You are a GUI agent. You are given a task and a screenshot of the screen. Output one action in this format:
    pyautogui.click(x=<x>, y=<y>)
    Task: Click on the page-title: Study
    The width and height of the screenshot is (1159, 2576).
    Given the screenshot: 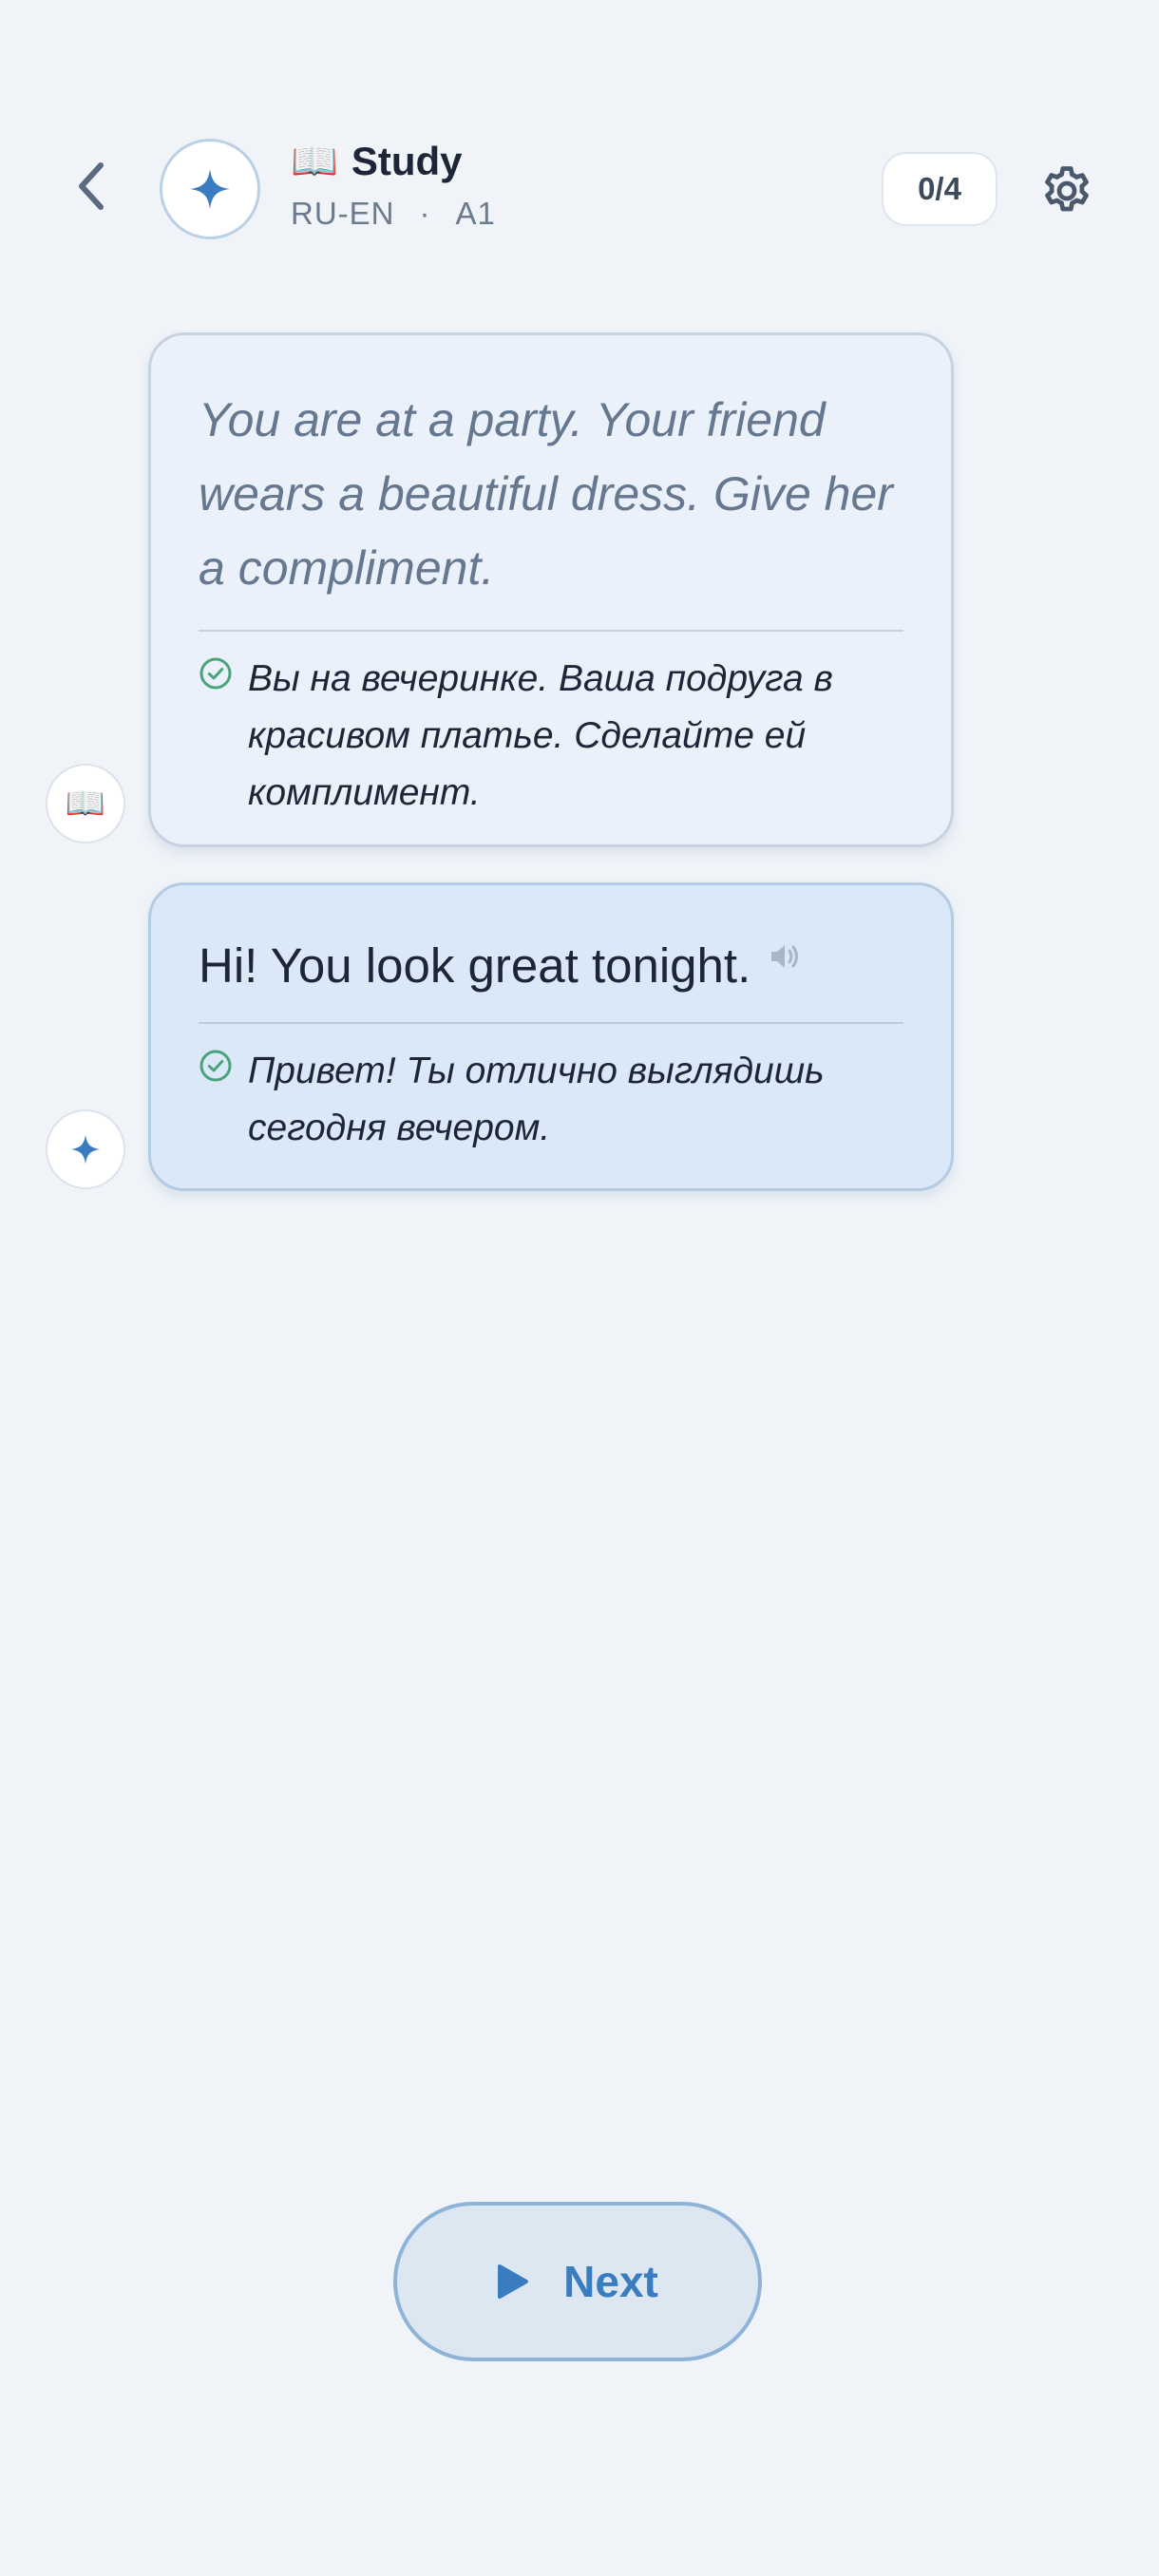 What is the action you would take?
    pyautogui.click(x=407, y=161)
    